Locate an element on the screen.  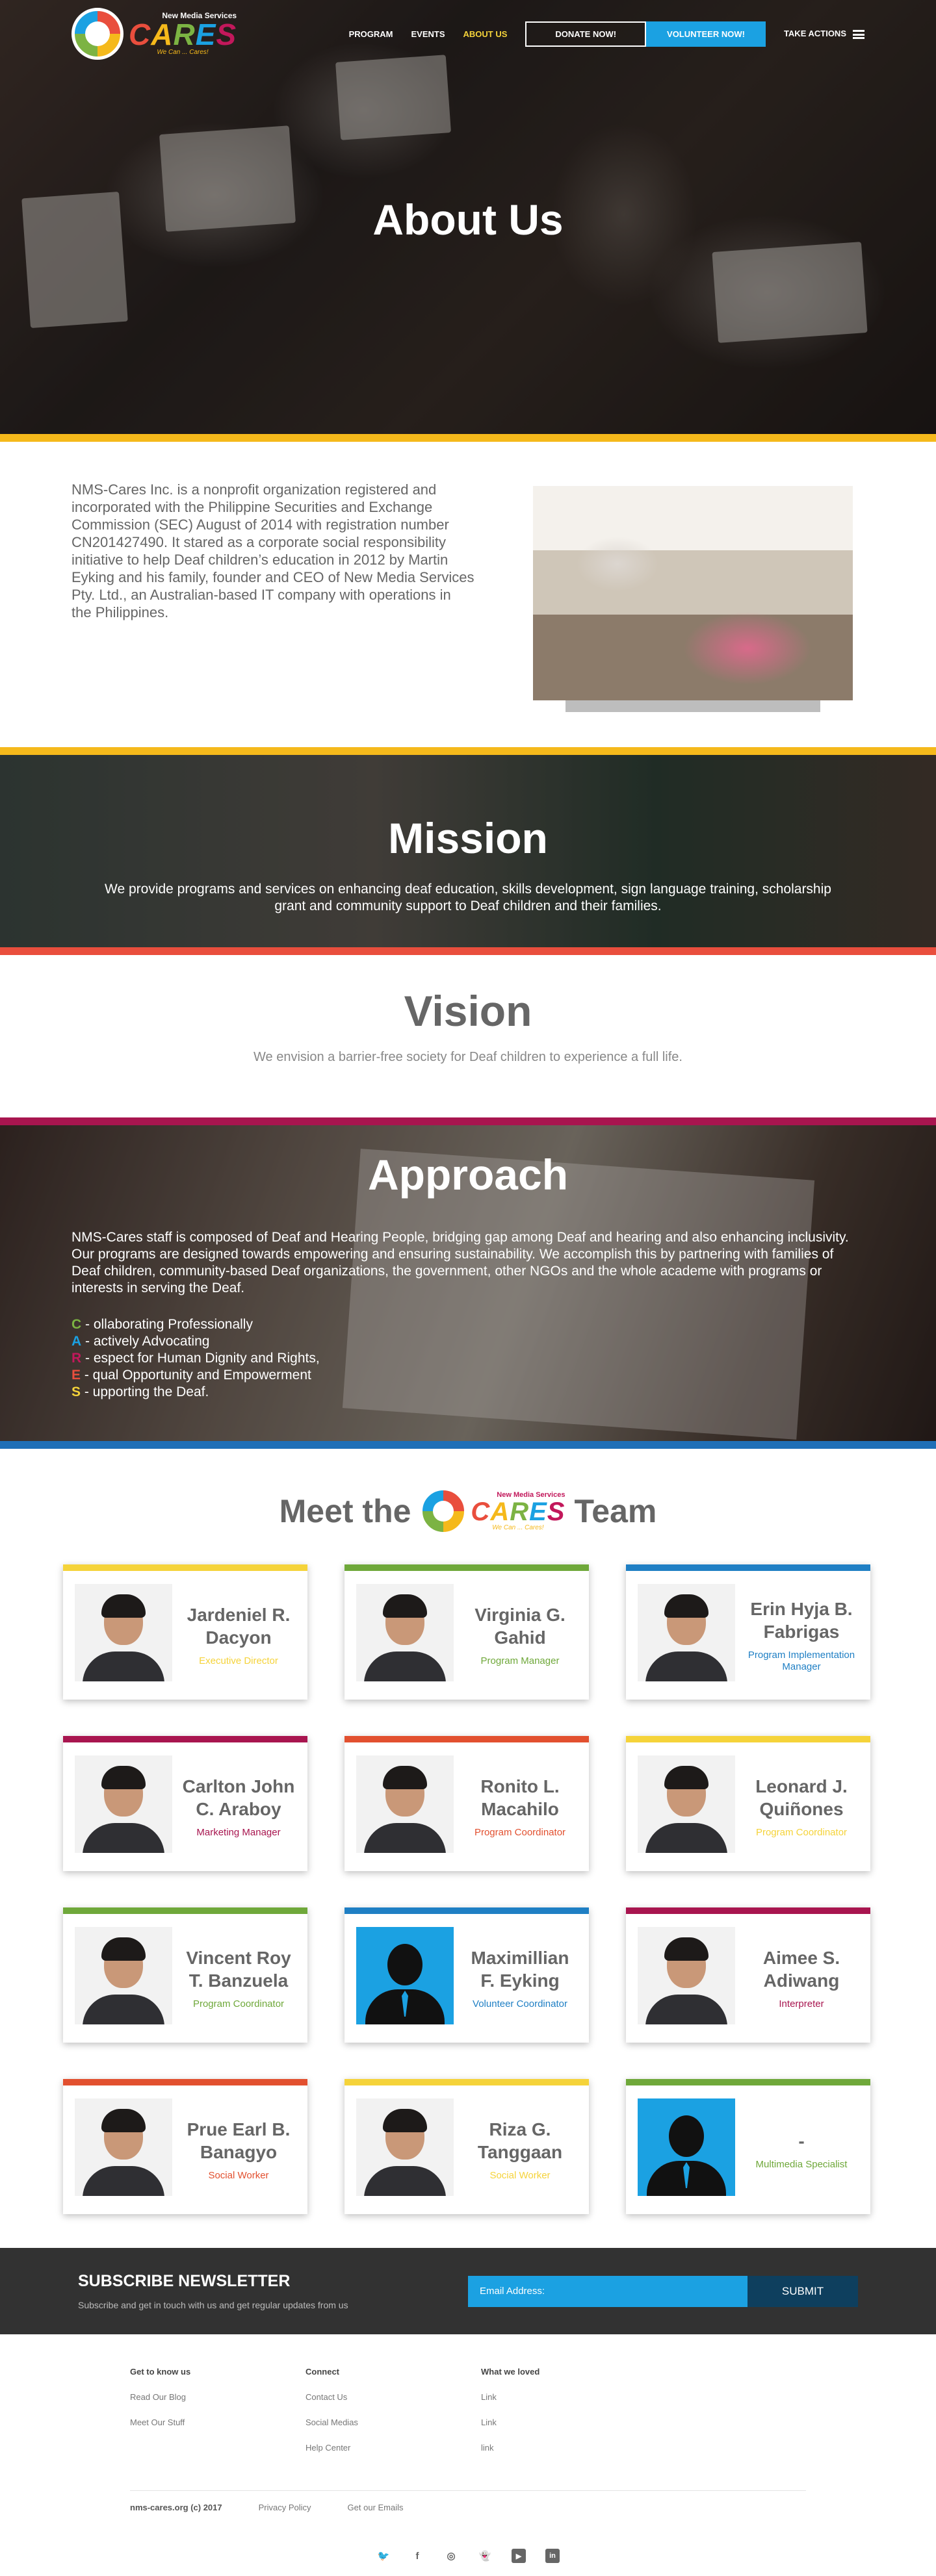
footer-link-help: Help Center is located at coordinates (394, 2448).